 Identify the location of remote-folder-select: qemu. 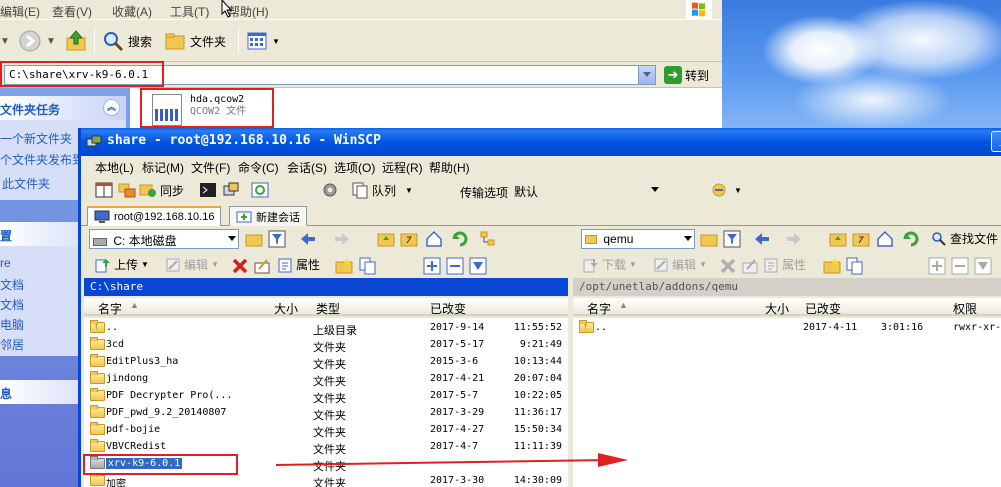
(638, 239).